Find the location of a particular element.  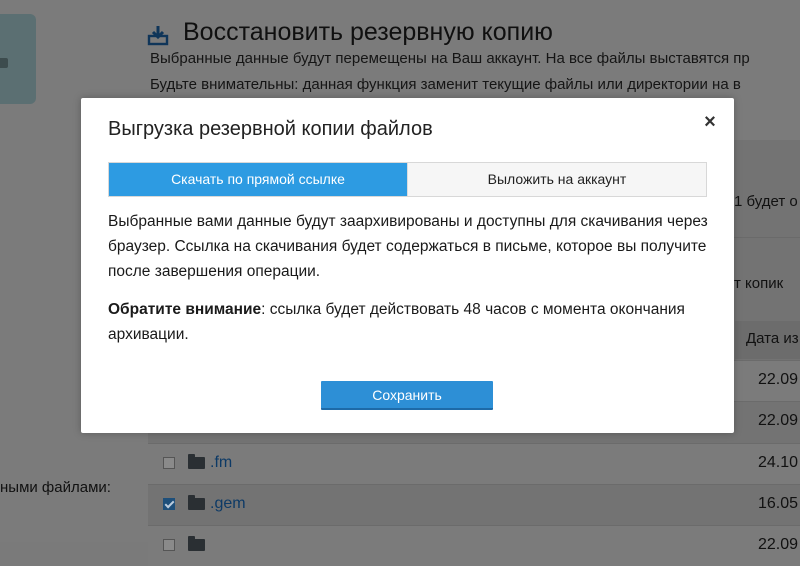

file-name: .gem is located at coordinates (228, 504).